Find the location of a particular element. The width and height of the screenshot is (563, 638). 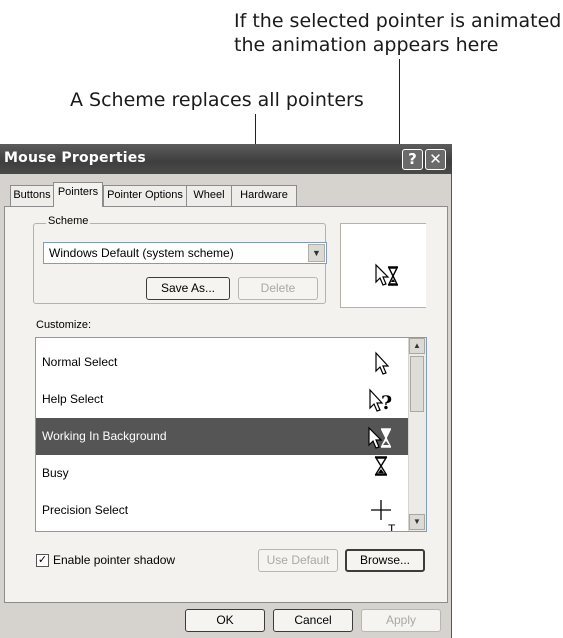

animation-callout-line2: the animation appears here is located at coordinates (366, 45).